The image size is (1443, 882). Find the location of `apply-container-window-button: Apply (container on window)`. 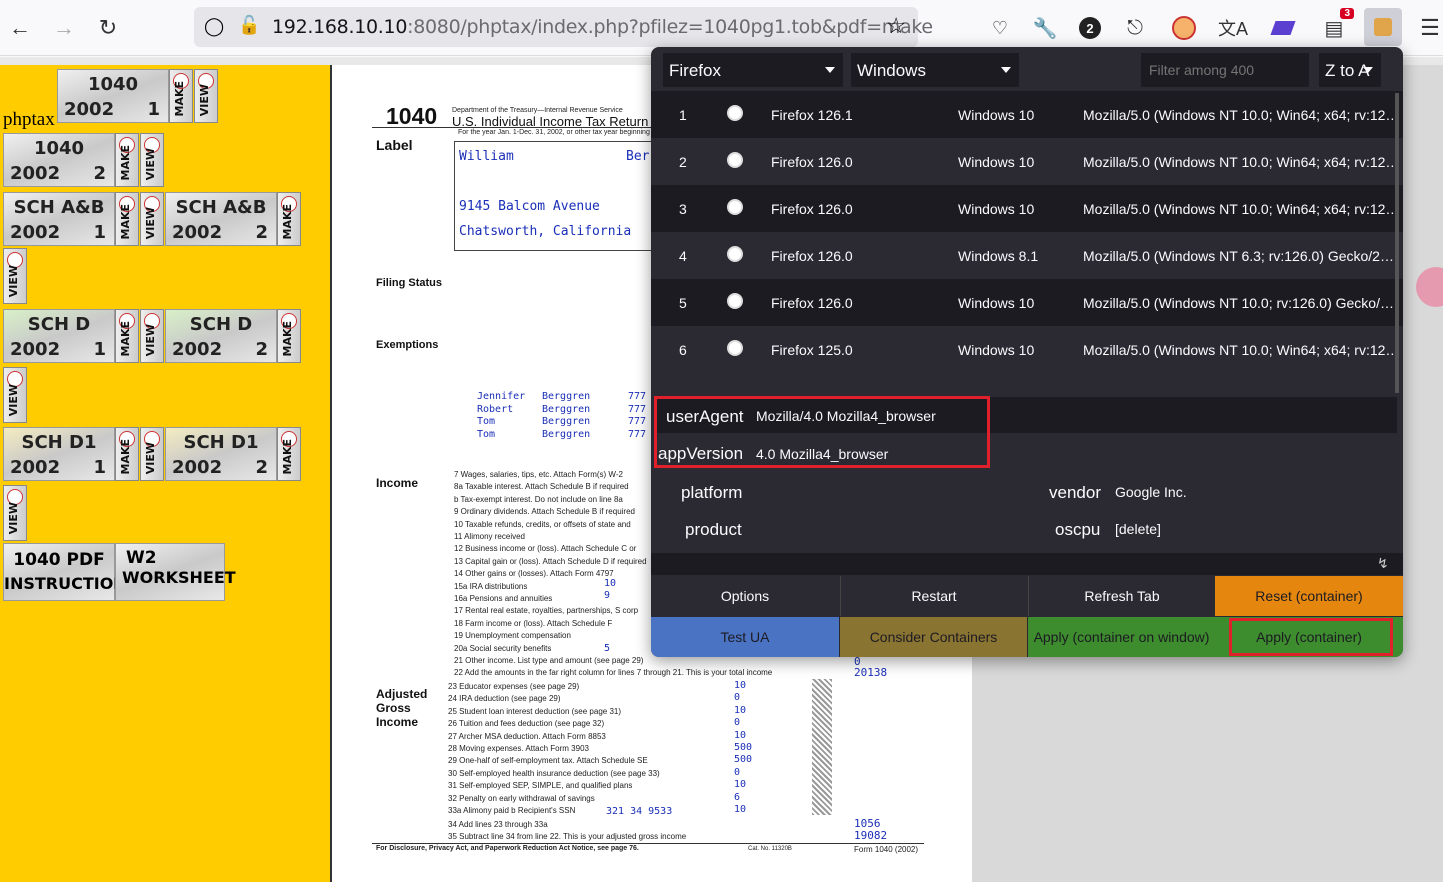

apply-container-window-button: Apply (container on window) is located at coordinates (1121, 637).